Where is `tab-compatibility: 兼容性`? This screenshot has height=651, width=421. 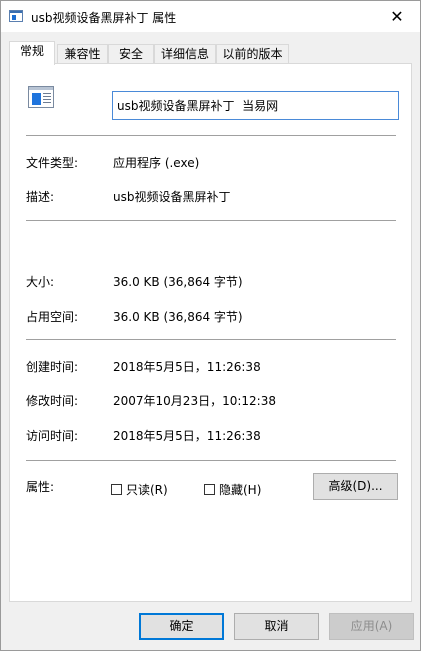 tab-compatibility: 兼容性 is located at coordinates (82, 54).